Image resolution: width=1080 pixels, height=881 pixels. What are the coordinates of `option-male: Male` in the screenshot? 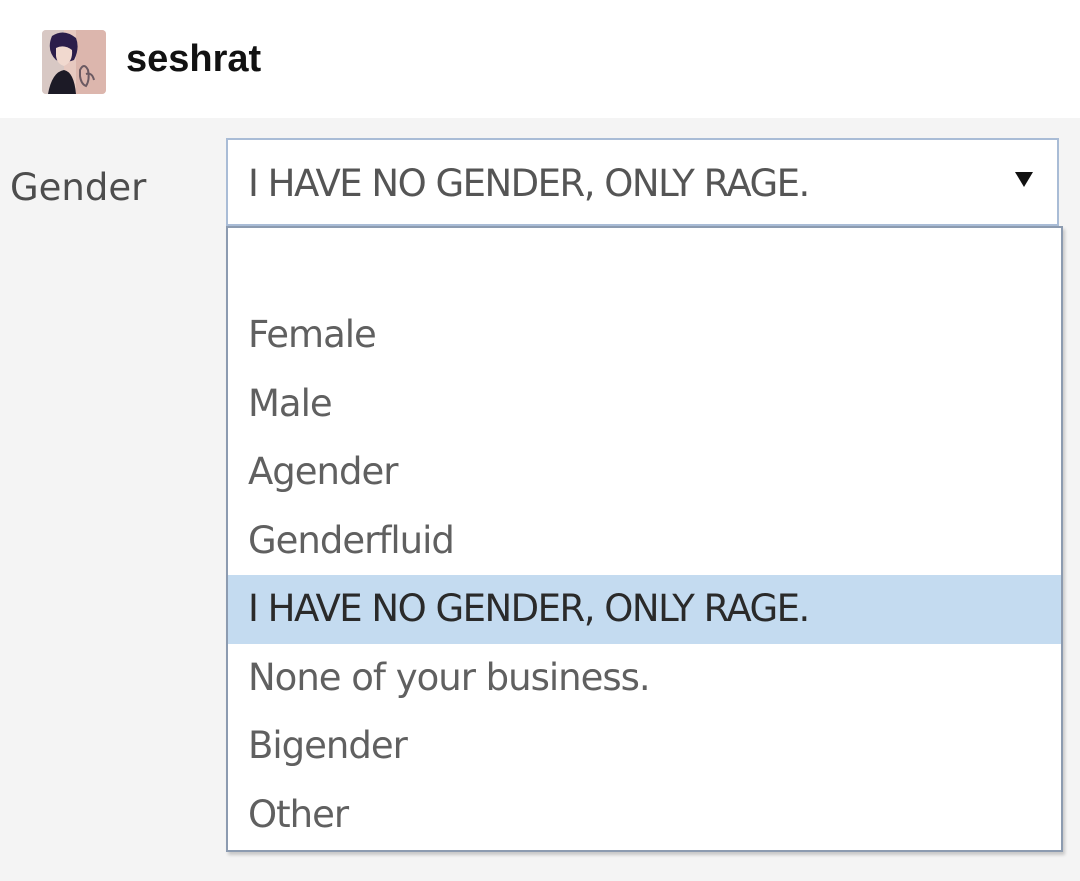 It's located at (644, 404).